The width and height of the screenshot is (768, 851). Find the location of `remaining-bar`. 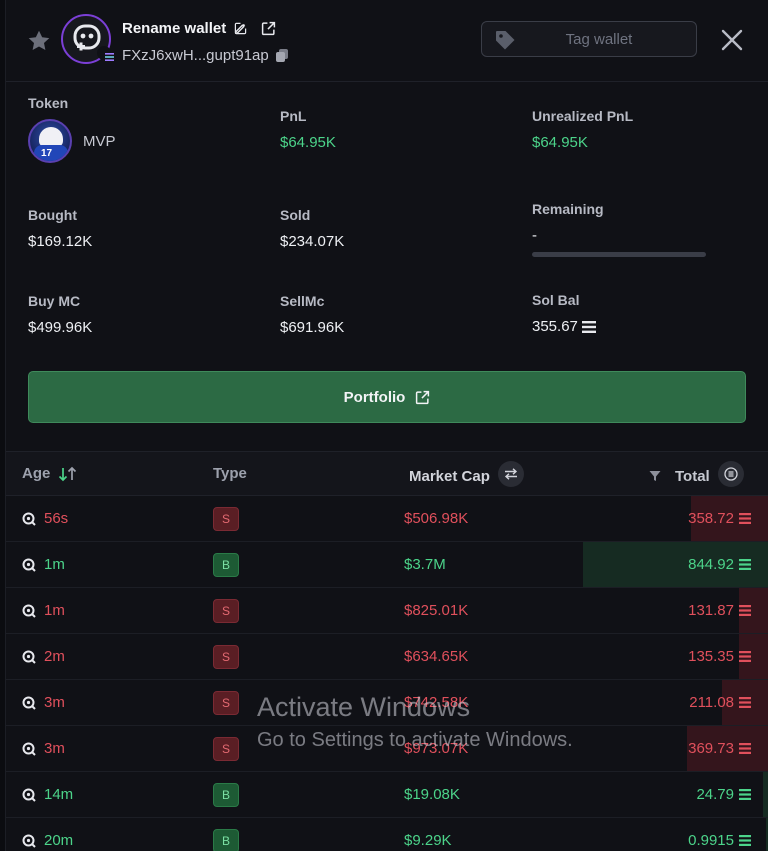

remaining-bar is located at coordinates (619, 254).